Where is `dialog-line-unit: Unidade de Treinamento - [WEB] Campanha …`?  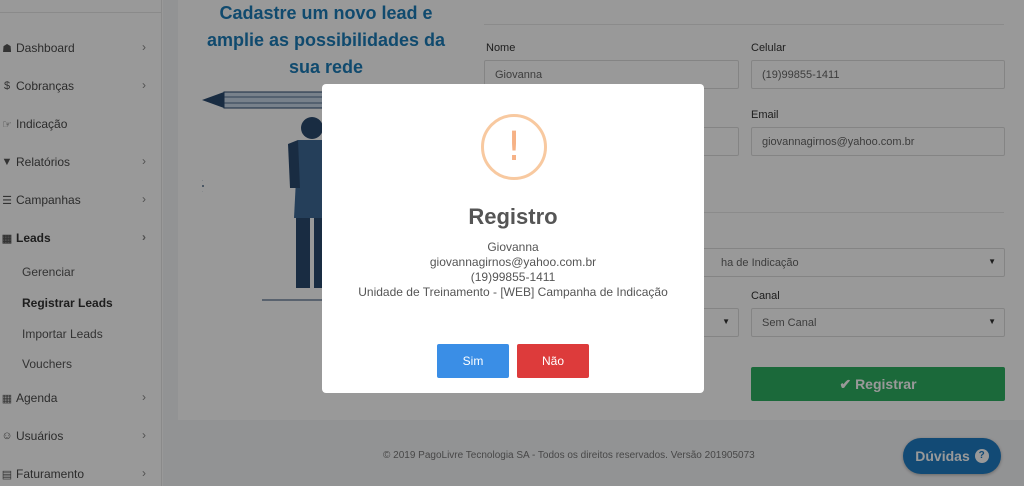
dialog-line-unit: Unidade de Treinamento - [WEB] Campanha … is located at coordinates (513, 292).